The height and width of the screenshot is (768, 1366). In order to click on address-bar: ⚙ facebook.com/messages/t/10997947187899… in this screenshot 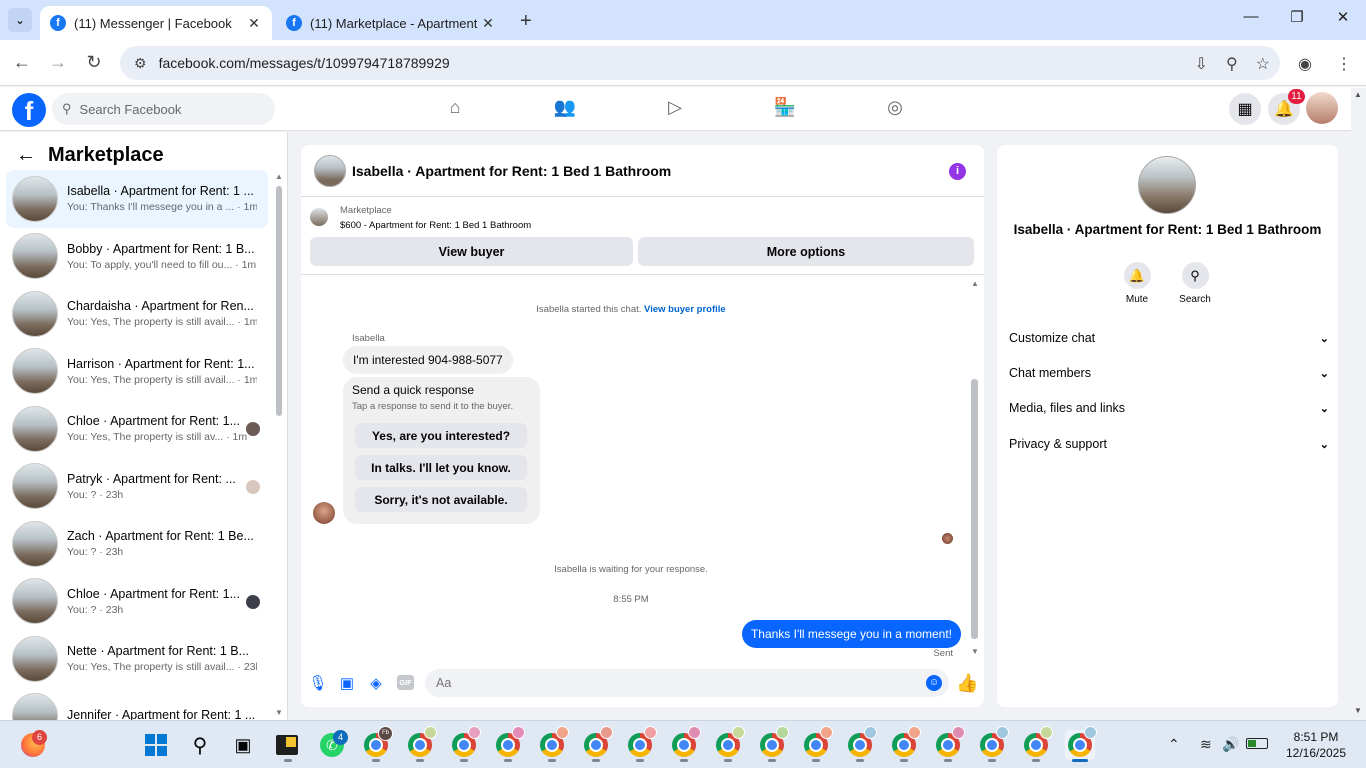, I will do `click(700, 63)`.